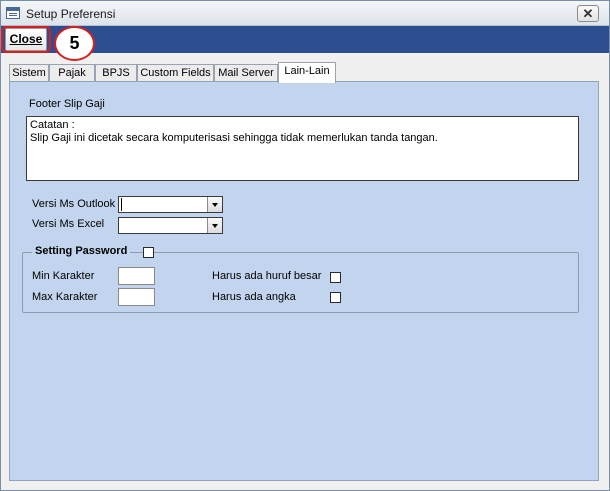  What do you see at coordinates (148, 252) in the screenshot?
I see `setting-password-checkbox` at bounding box center [148, 252].